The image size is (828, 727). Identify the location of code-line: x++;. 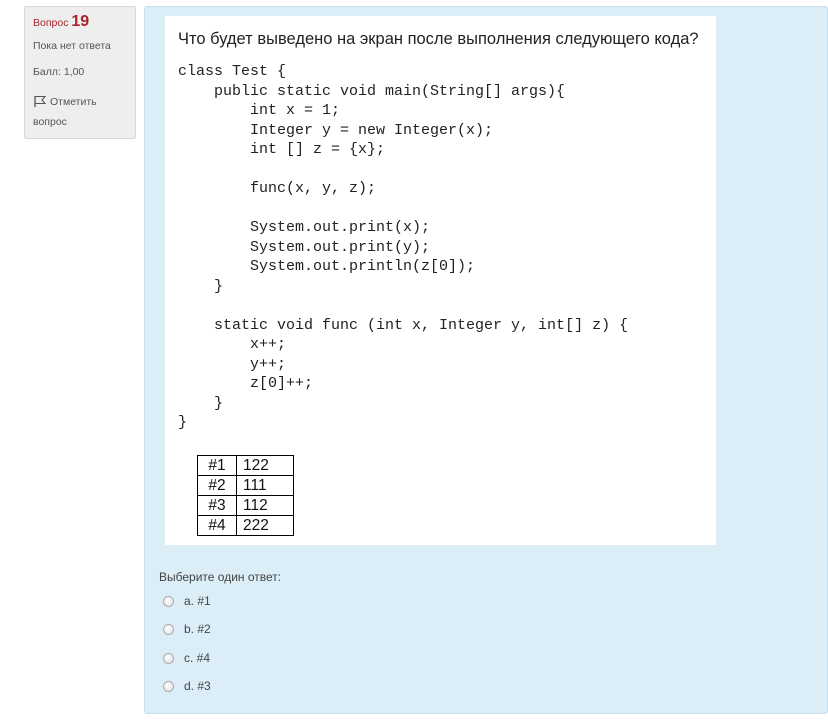
(232, 344).